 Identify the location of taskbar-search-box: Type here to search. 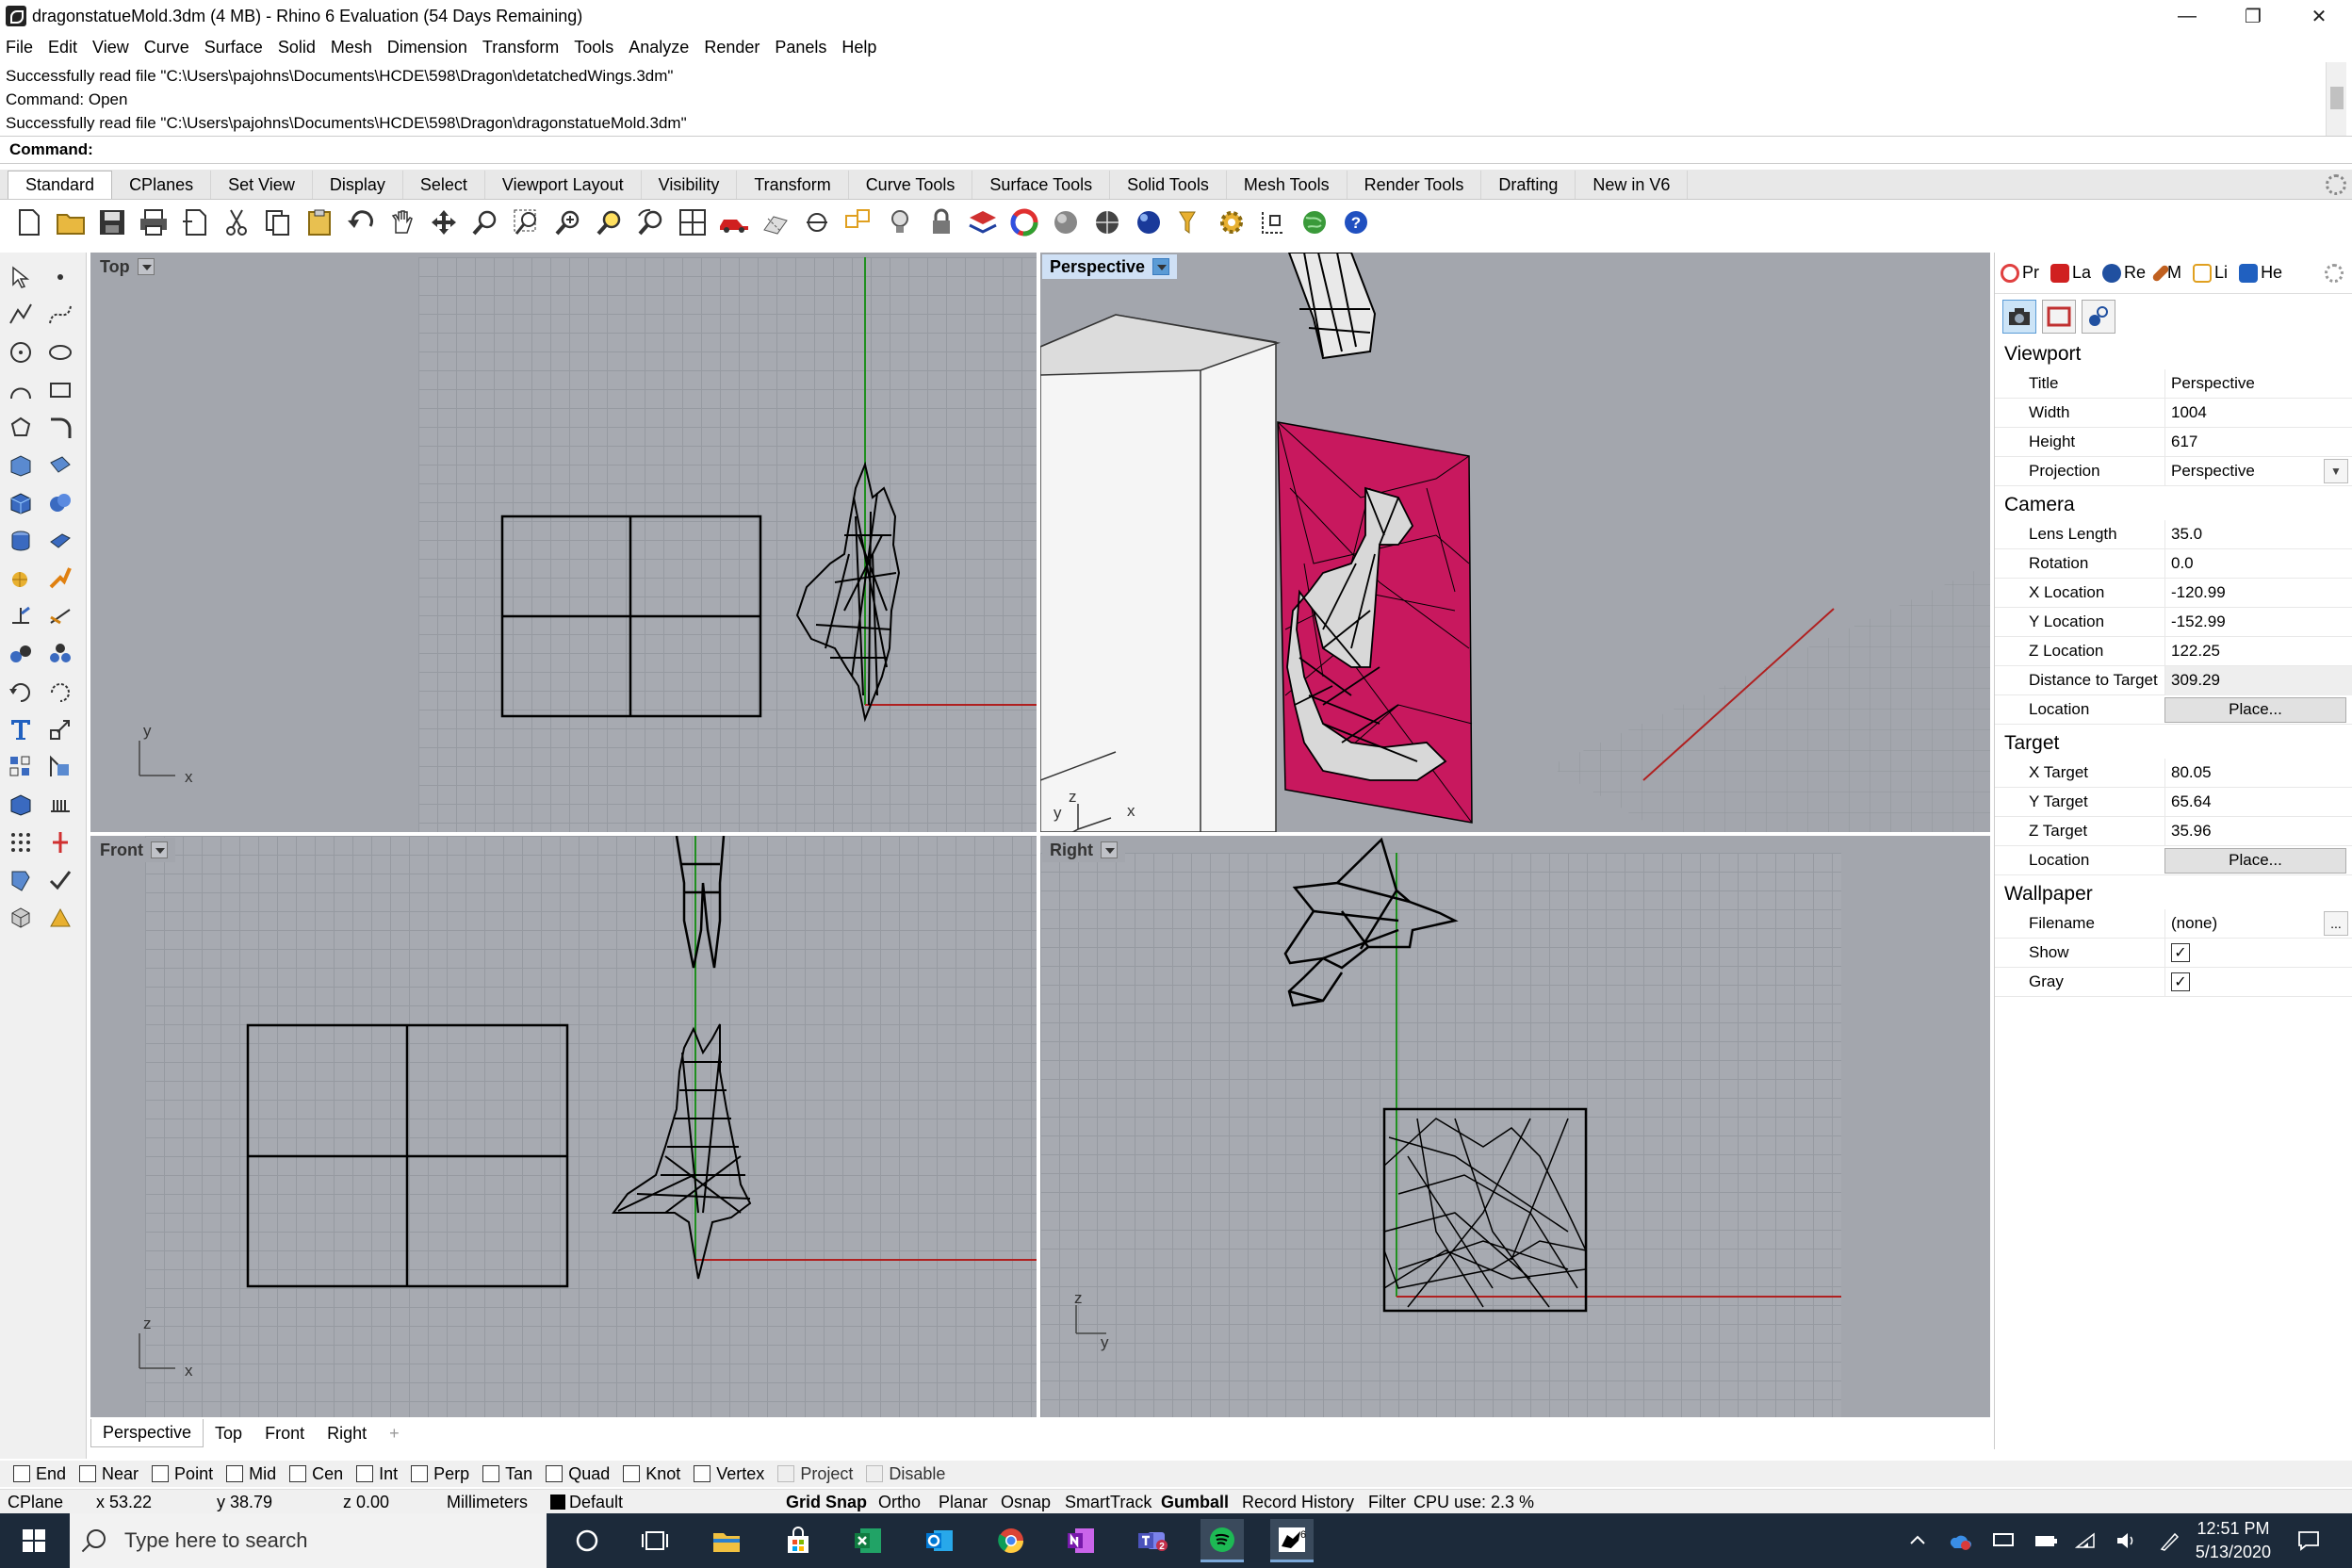
(308, 1540).